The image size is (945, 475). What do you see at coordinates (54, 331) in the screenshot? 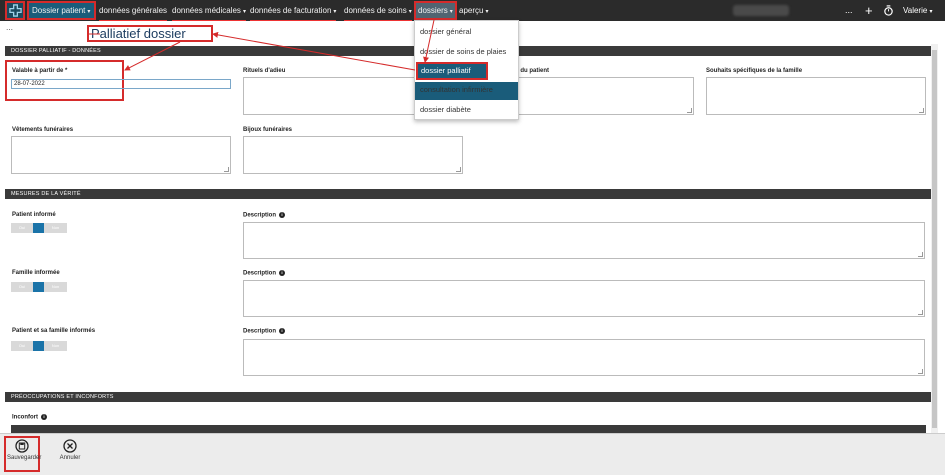
I see `patient-family-informed-label: Patient et sa famille informés` at bounding box center [54, 331].